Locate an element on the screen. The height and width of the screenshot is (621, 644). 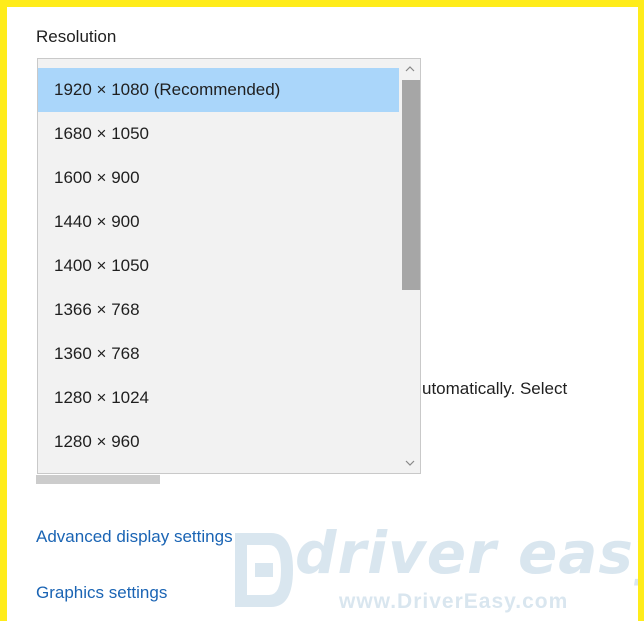
chevron-down-icon is located at coordinates (409, 463).